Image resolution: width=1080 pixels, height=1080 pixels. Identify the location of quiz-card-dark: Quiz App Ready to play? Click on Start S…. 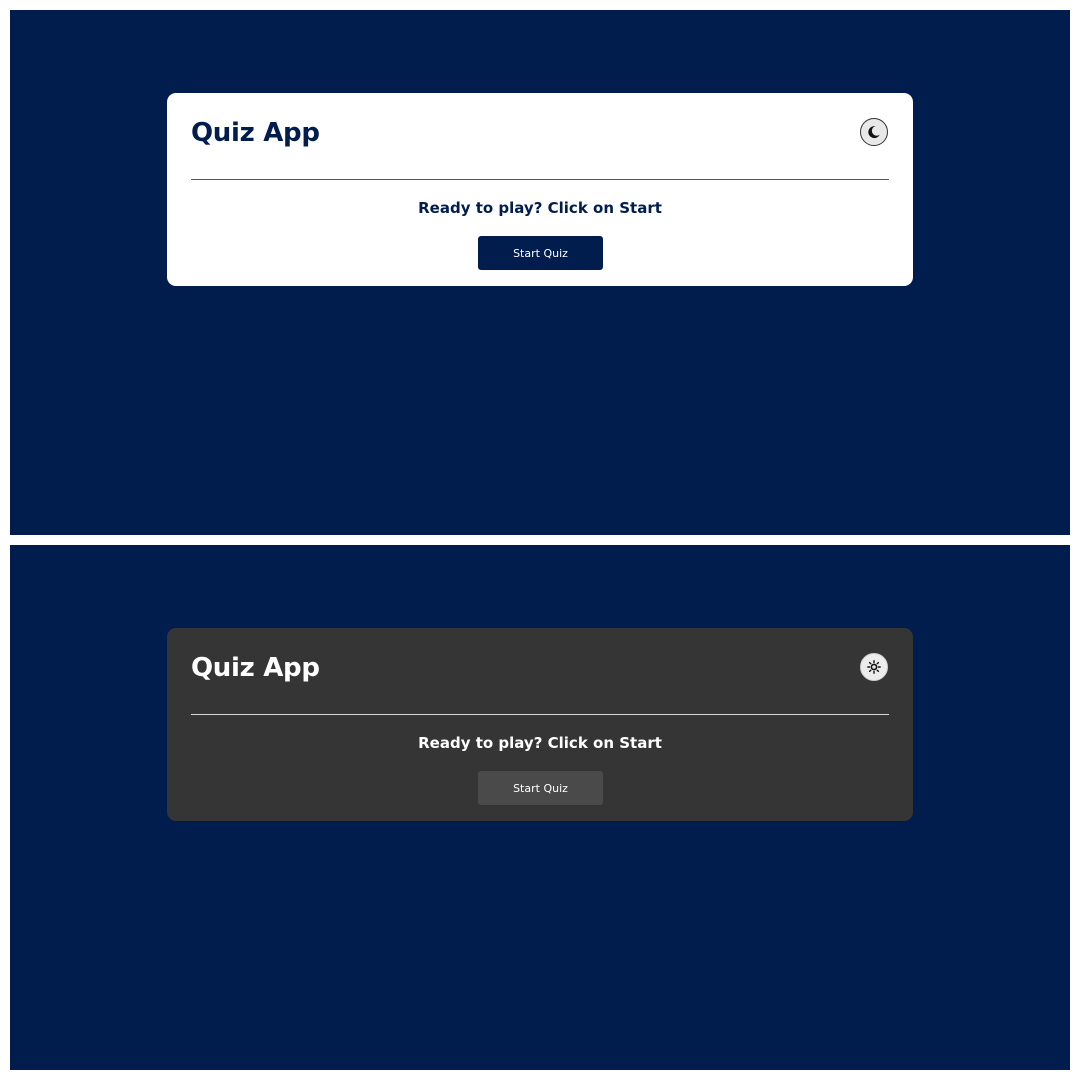
(540, 724).